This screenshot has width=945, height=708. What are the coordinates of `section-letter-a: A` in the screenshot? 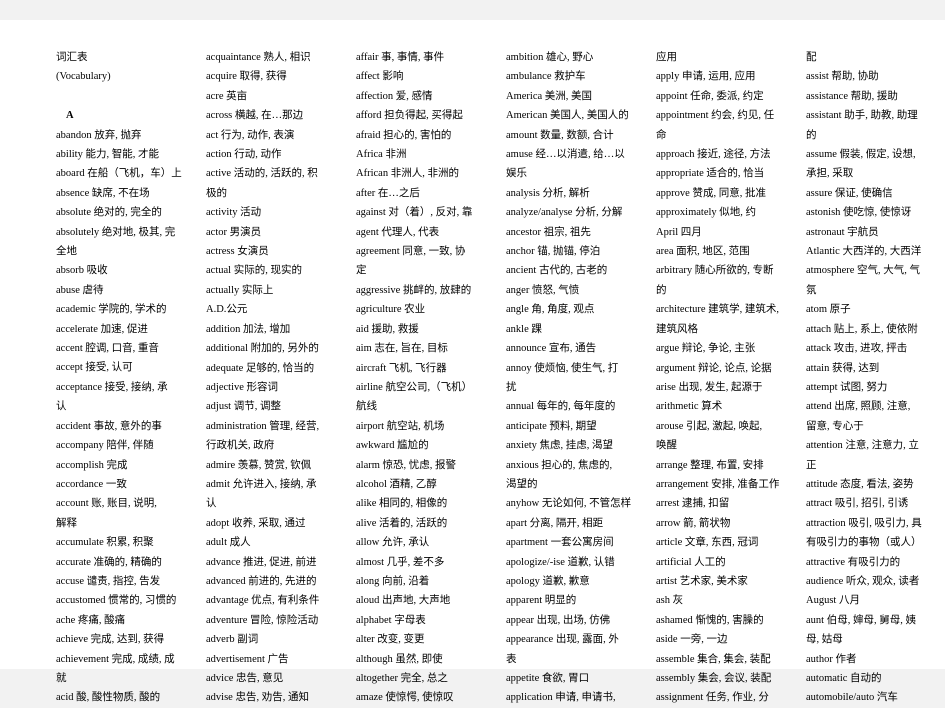 It's located at (70, 116).